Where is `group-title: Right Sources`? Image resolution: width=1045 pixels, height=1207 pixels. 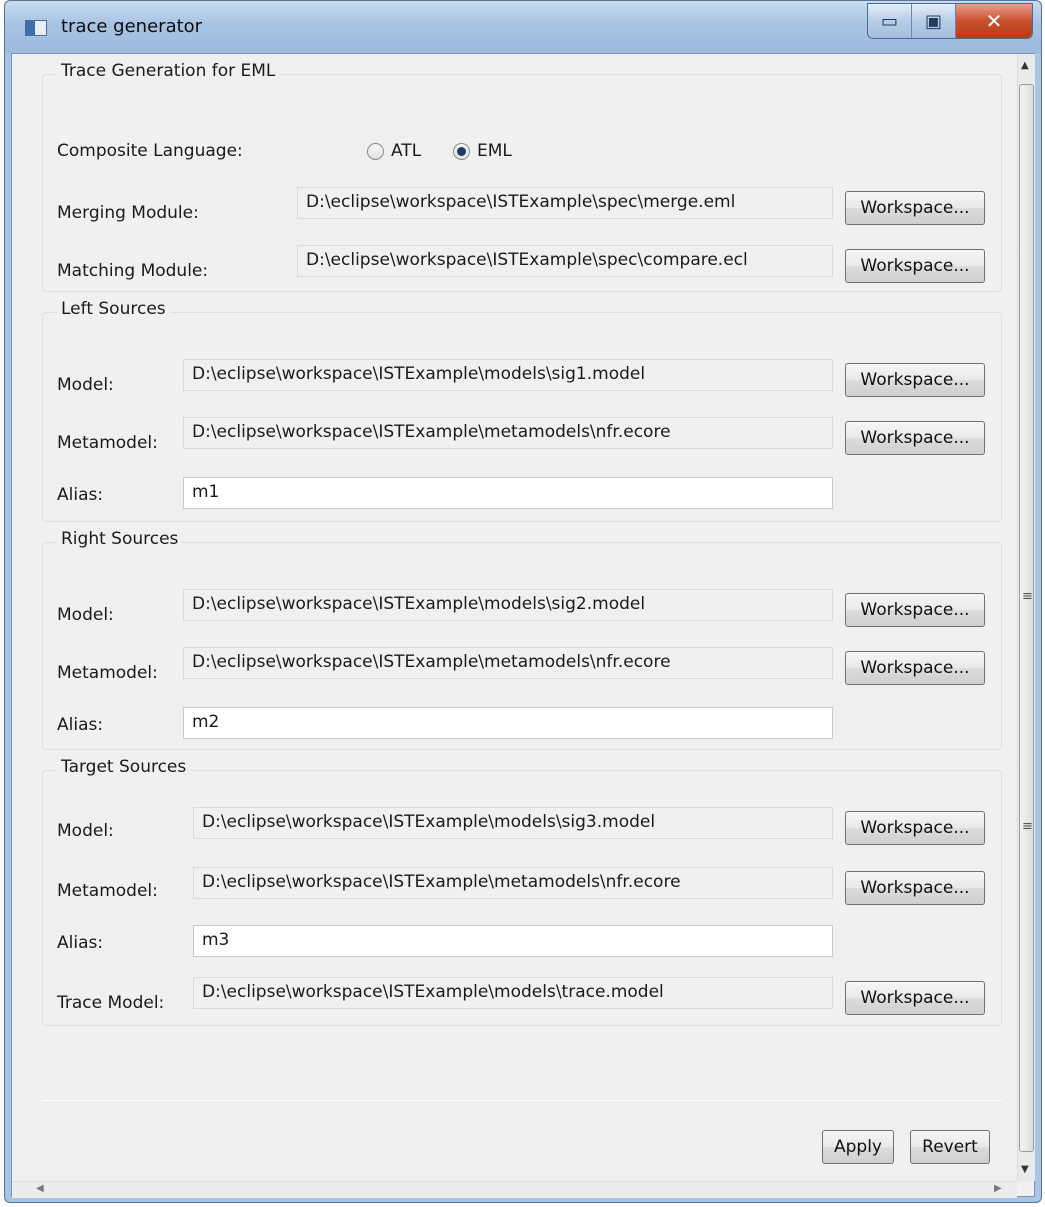
group-title: Right Sources is located at coordinates (120, 539).